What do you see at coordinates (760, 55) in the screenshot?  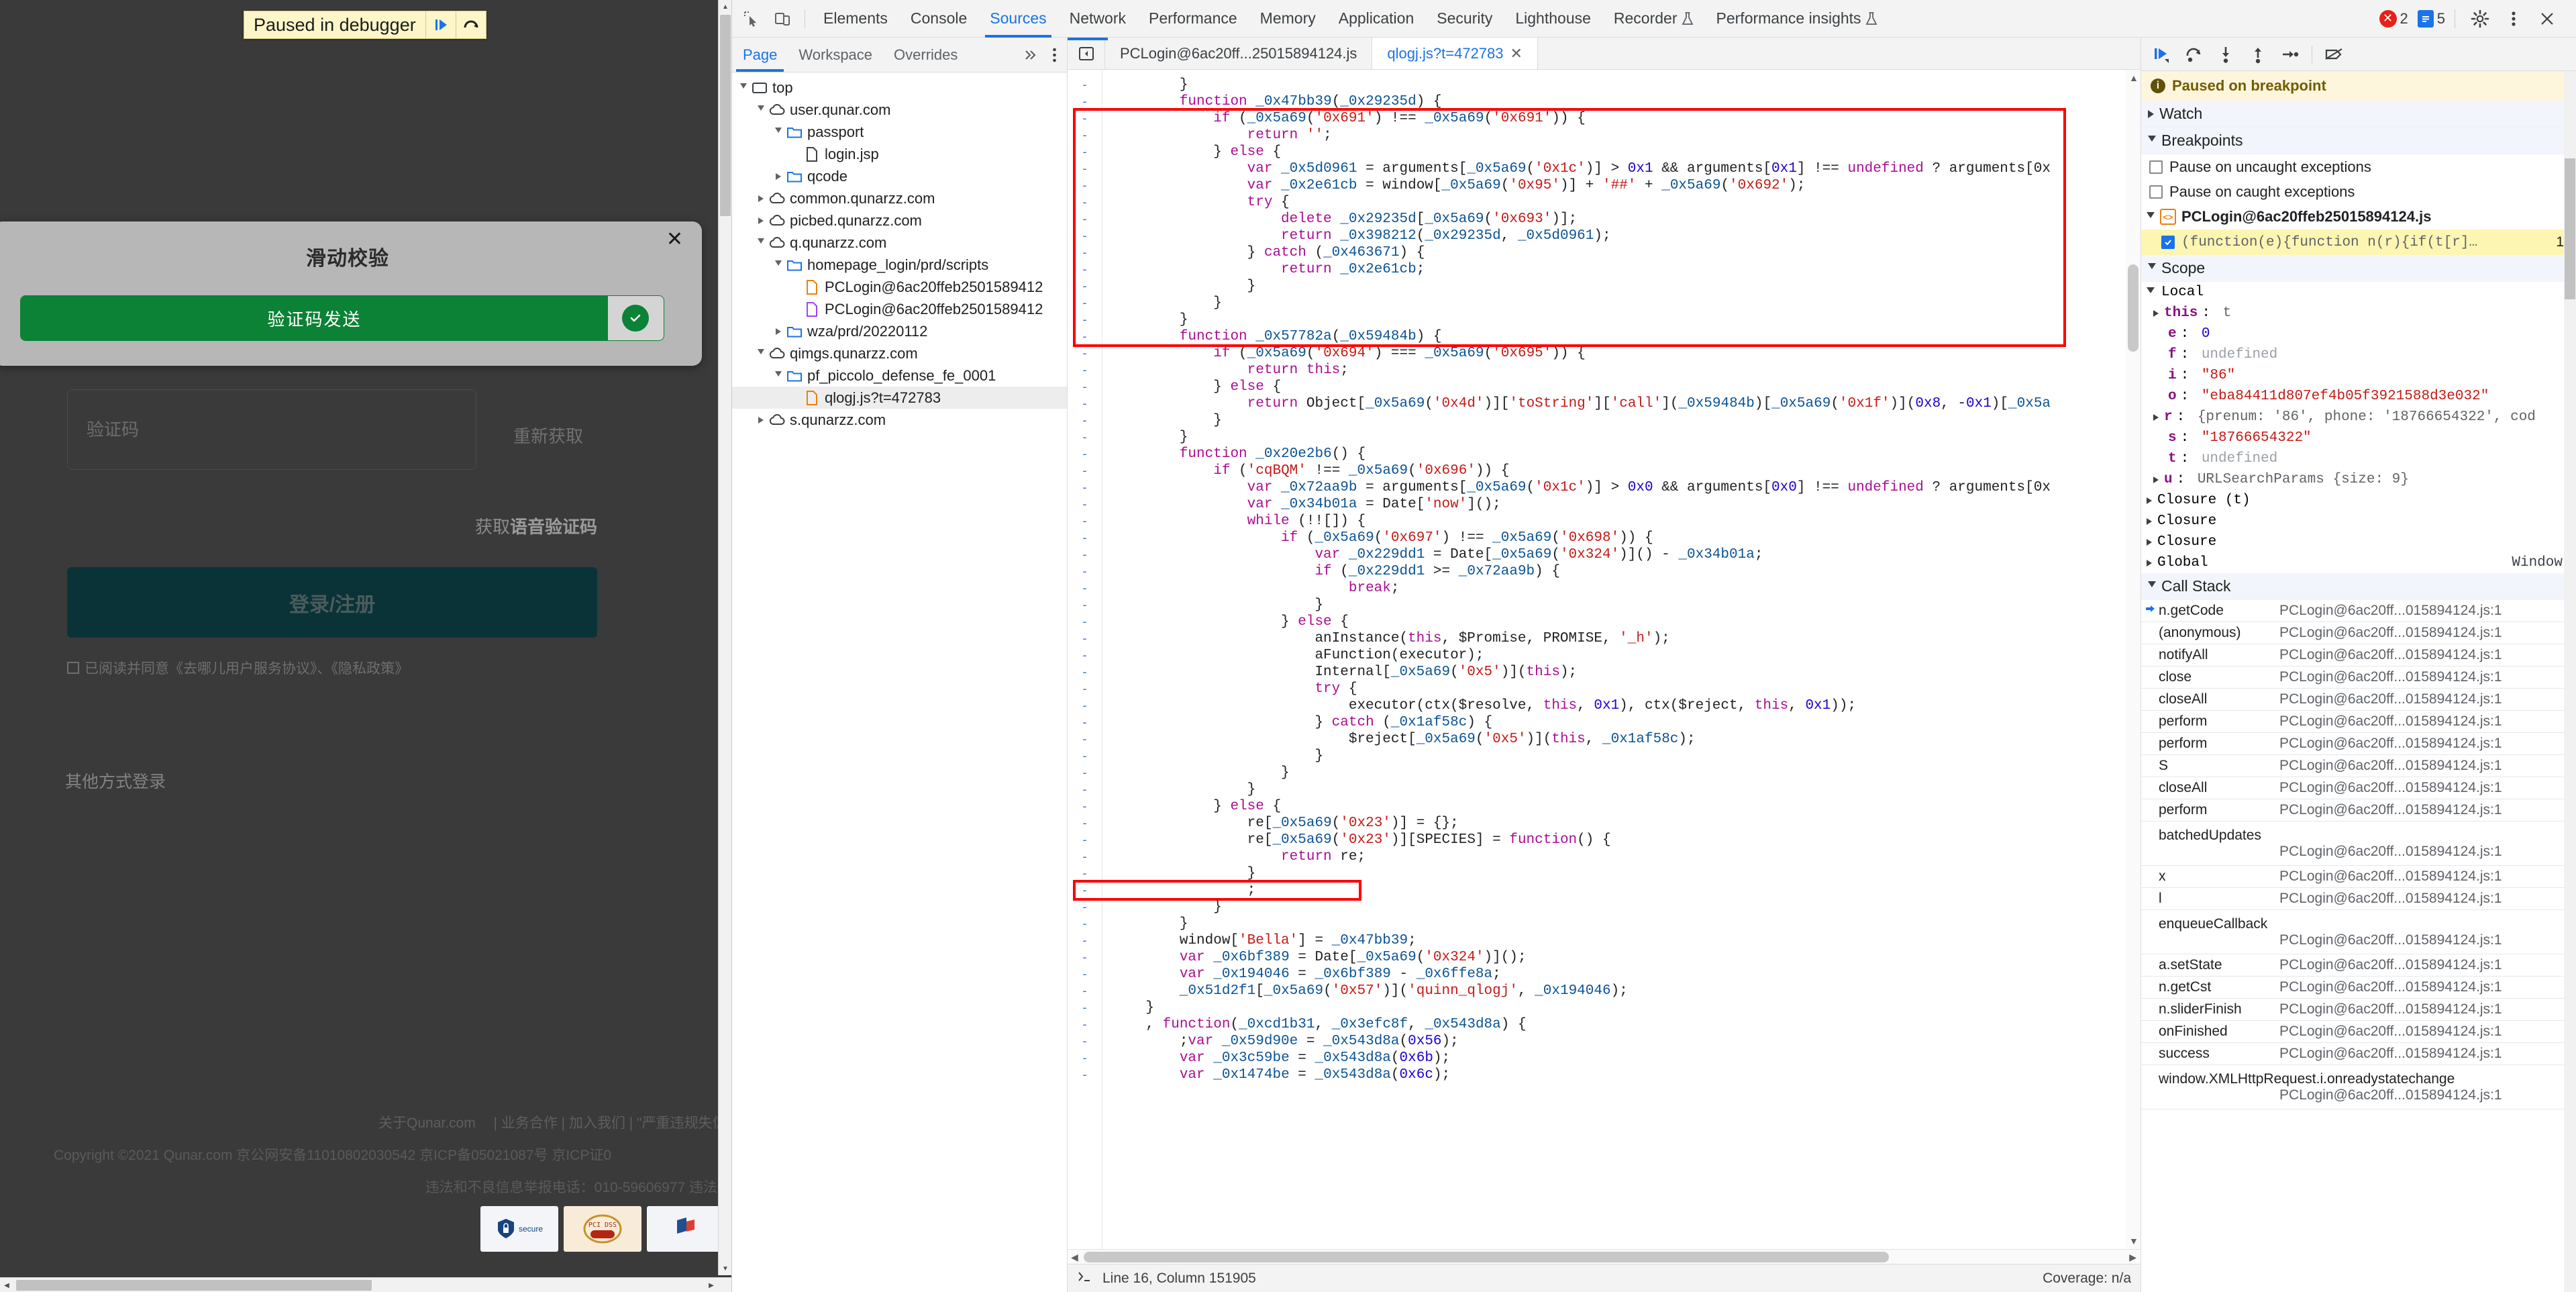 I see `nav-tab-page: Page` at bounding box center [760, 55].